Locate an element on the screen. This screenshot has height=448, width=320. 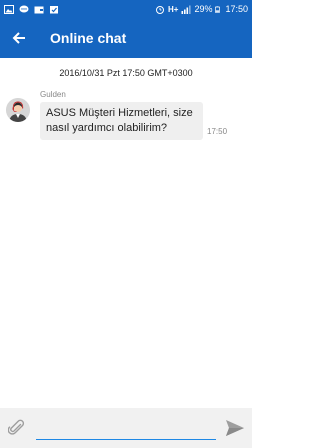
status-system-icons: H+ 29% 17:50 is located at coordinates (201, 9).